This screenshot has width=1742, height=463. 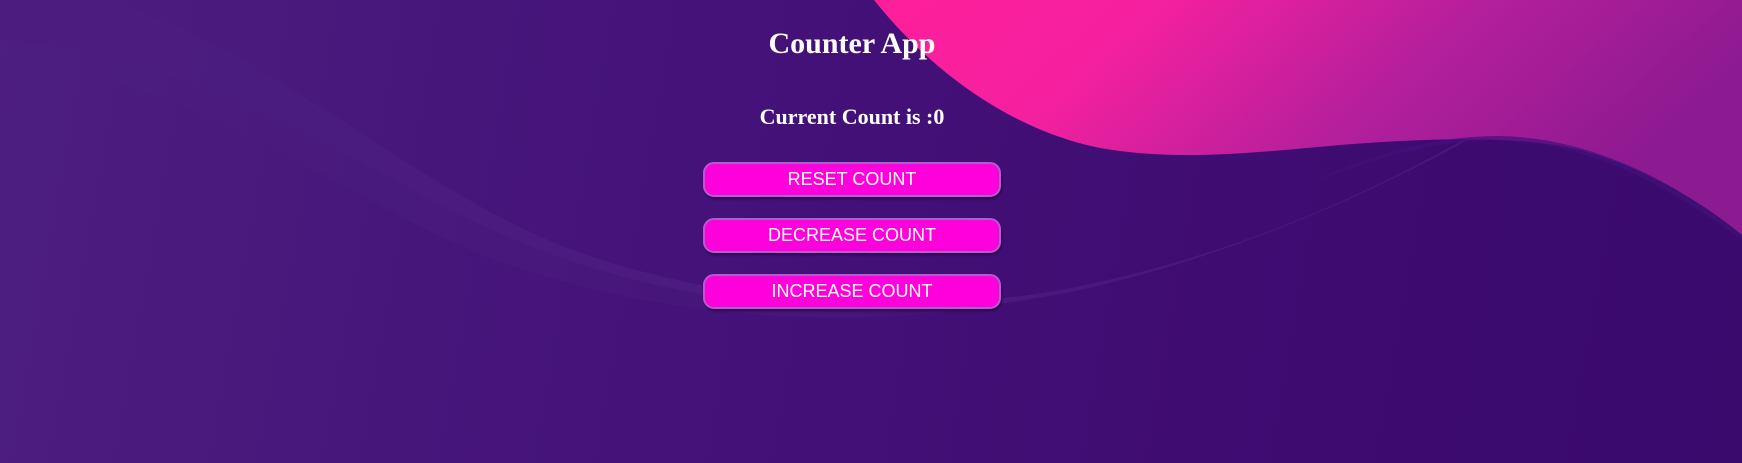 What do you see at coordinates (846, 116) in the screenshot?
I see `count-label: Current Count is :` at bounding box center [846, 116].